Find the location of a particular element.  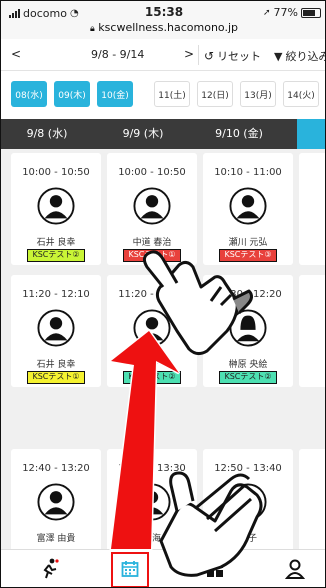

grid-icon is located at coordinates (215, 569).